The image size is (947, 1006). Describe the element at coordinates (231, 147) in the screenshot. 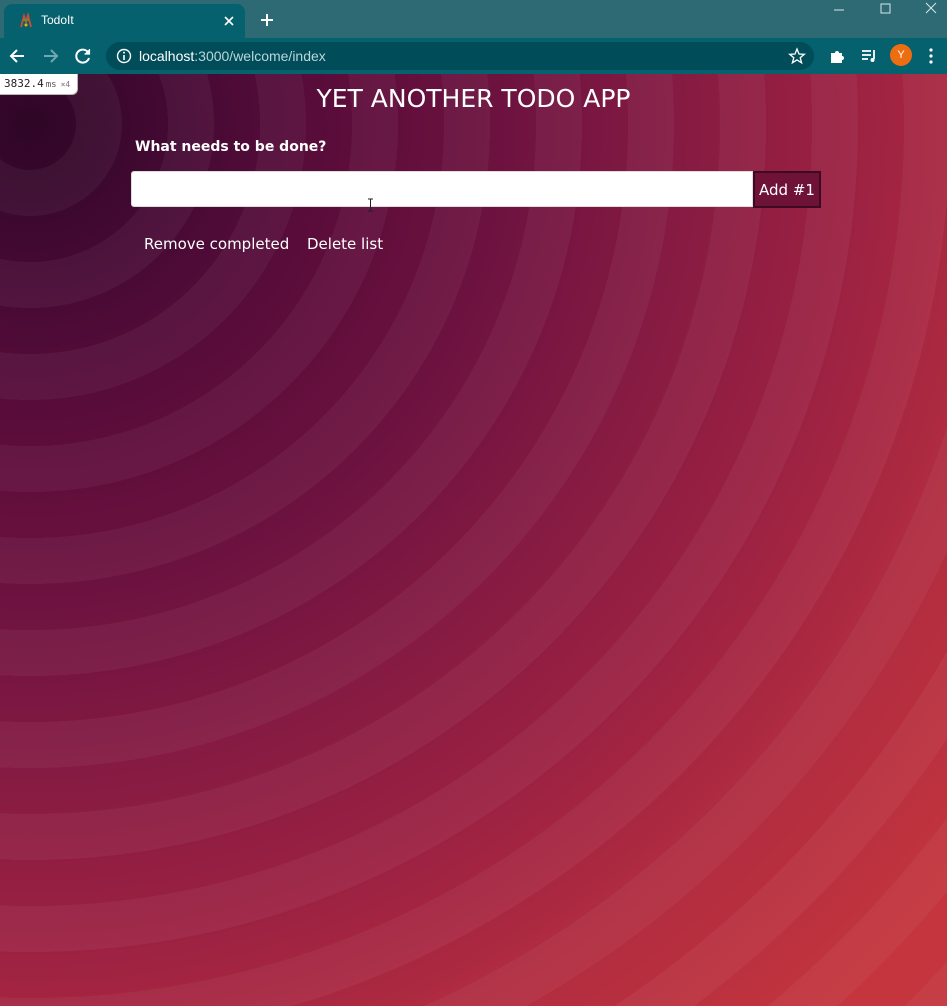

I see `new-todo-label: What needs to be done?` at that location.